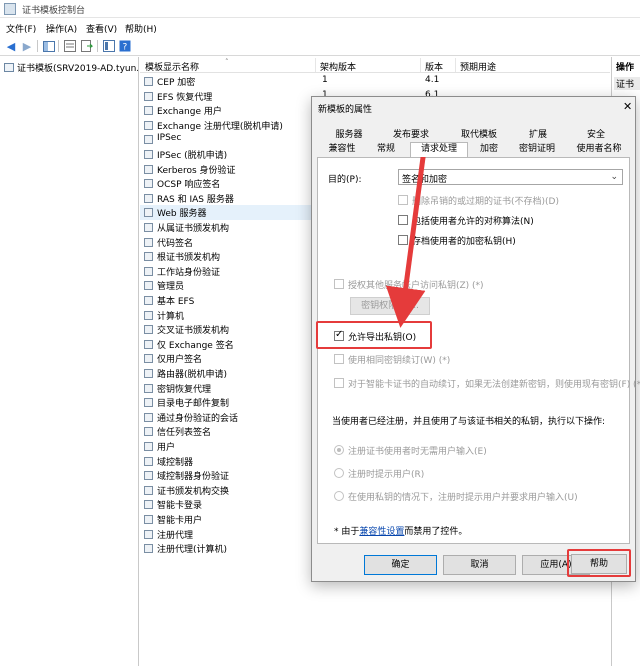  I want to click on dialog-title: 新模板的属性, so click(345, 110).